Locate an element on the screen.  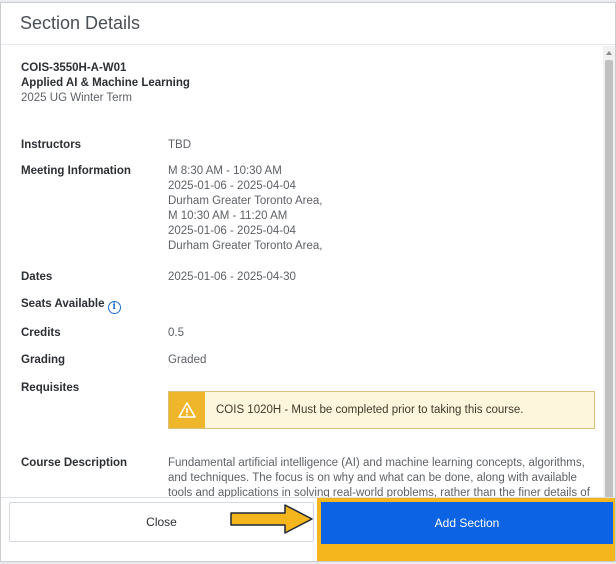
dialog-scrollbar is located at coordinates (609, 282).